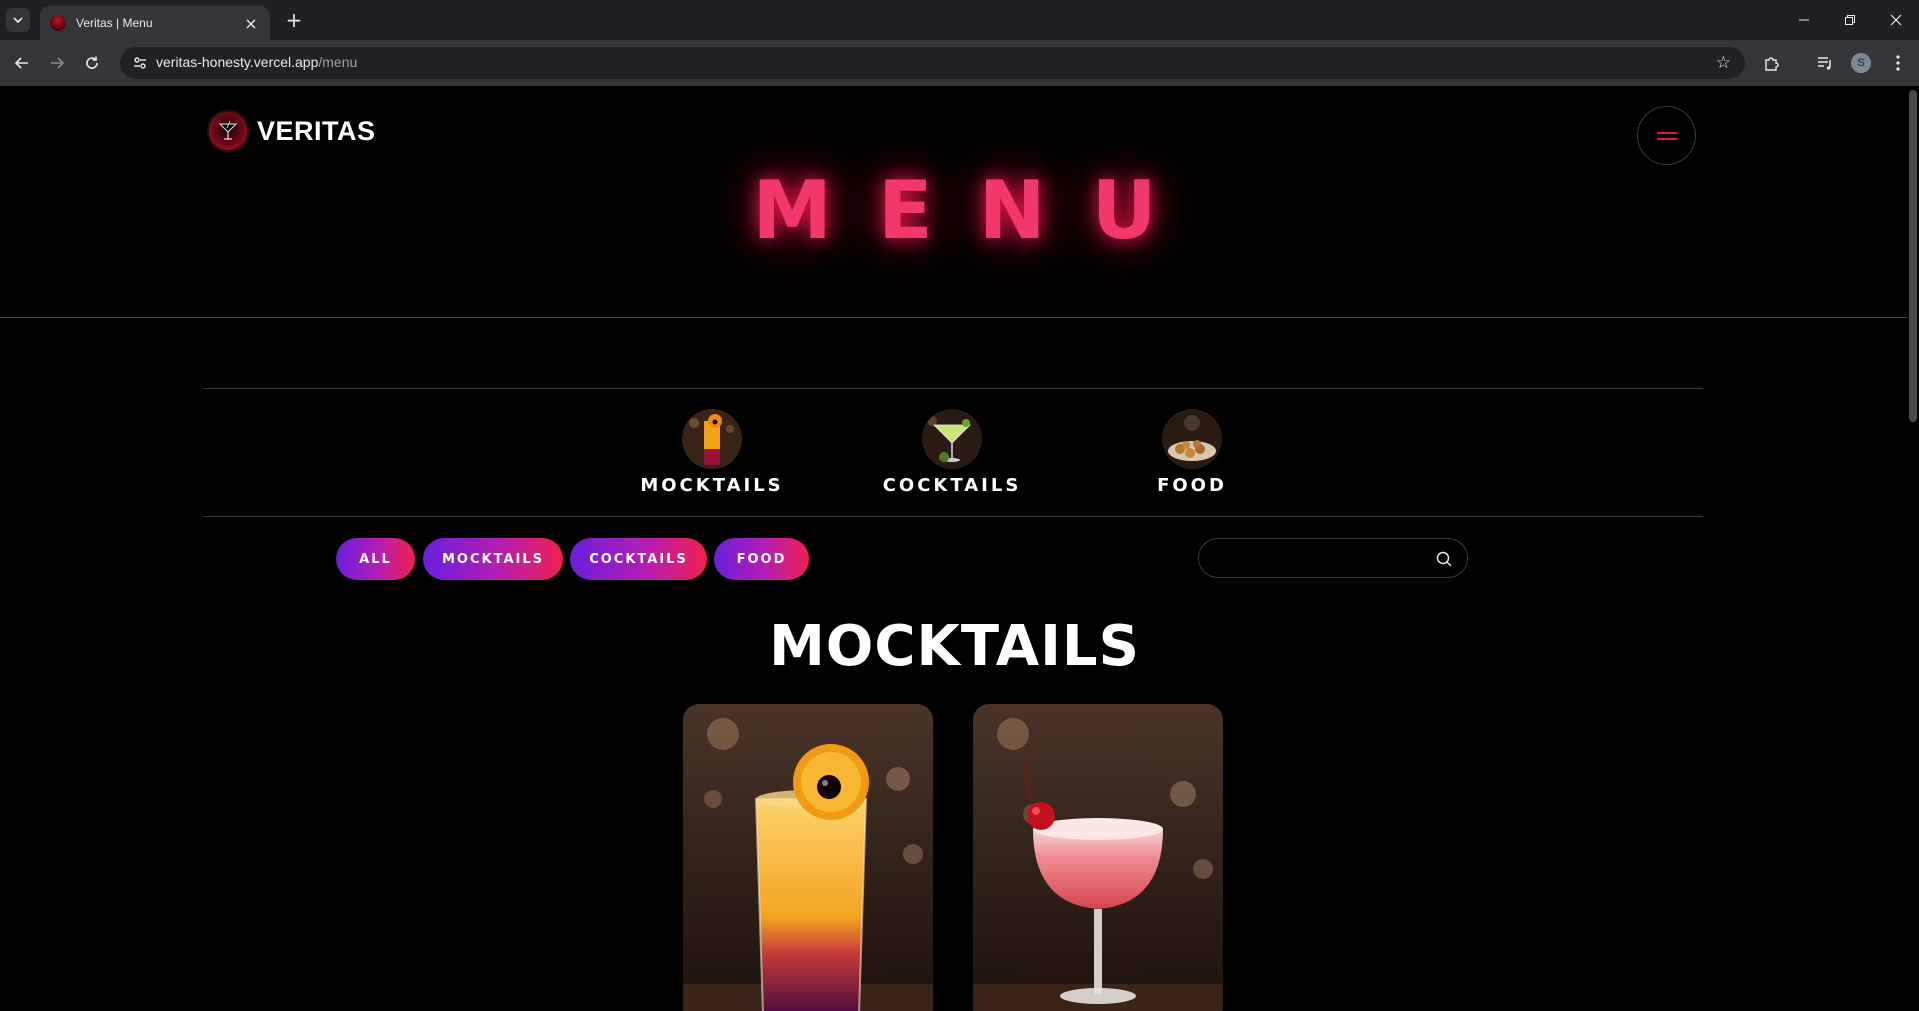 This screenshot has width=1919, height=1011. What do you see at coordinates (1723, 63) in the screenshot?
I see `bookmark-star-icon: ☆` at bounding box center [1723, 63].